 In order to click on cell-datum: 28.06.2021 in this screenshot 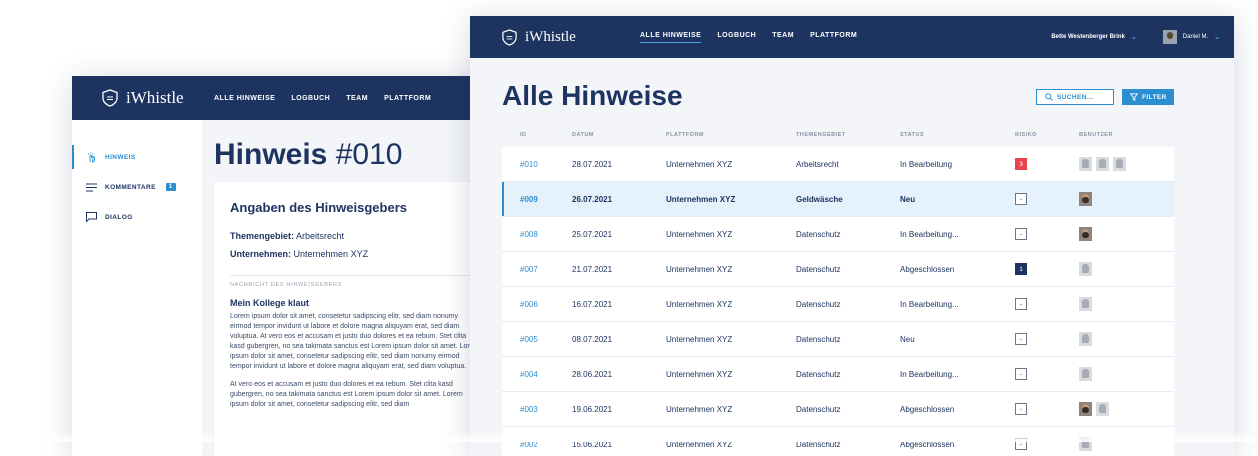, I will do `click(592, 374)`.